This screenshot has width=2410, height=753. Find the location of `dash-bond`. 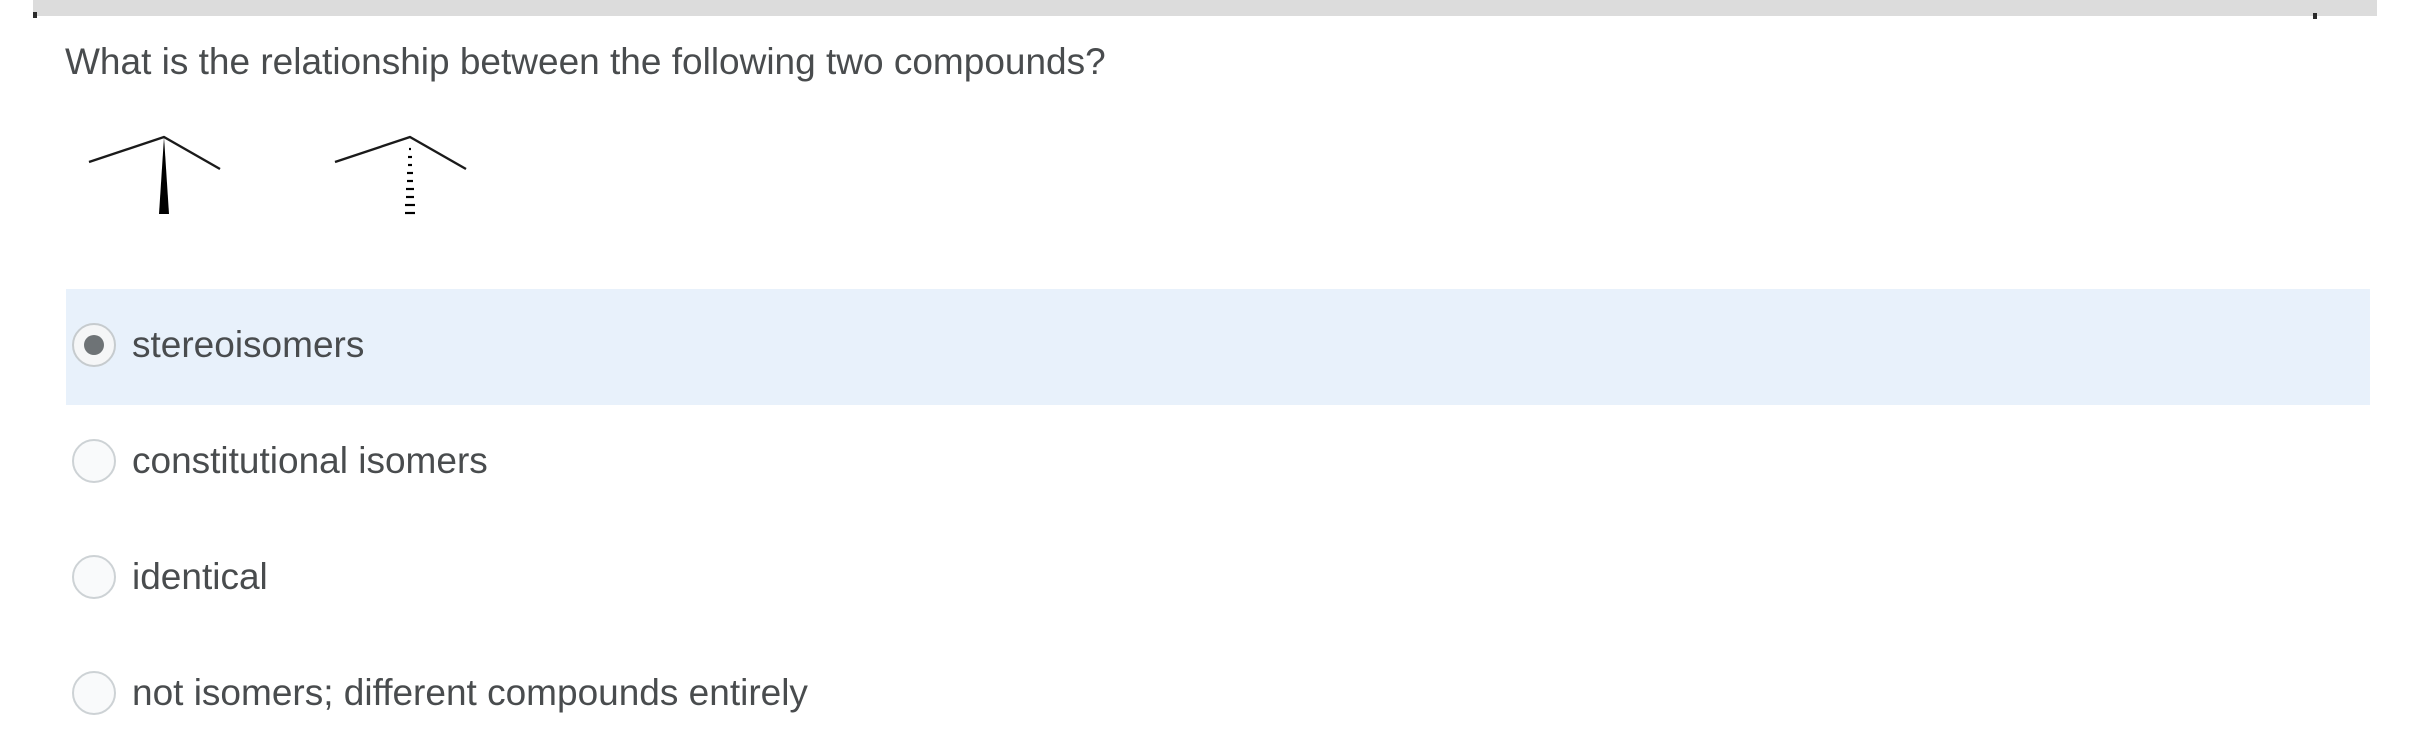

dash-bond is located at coordinates (410, 181).